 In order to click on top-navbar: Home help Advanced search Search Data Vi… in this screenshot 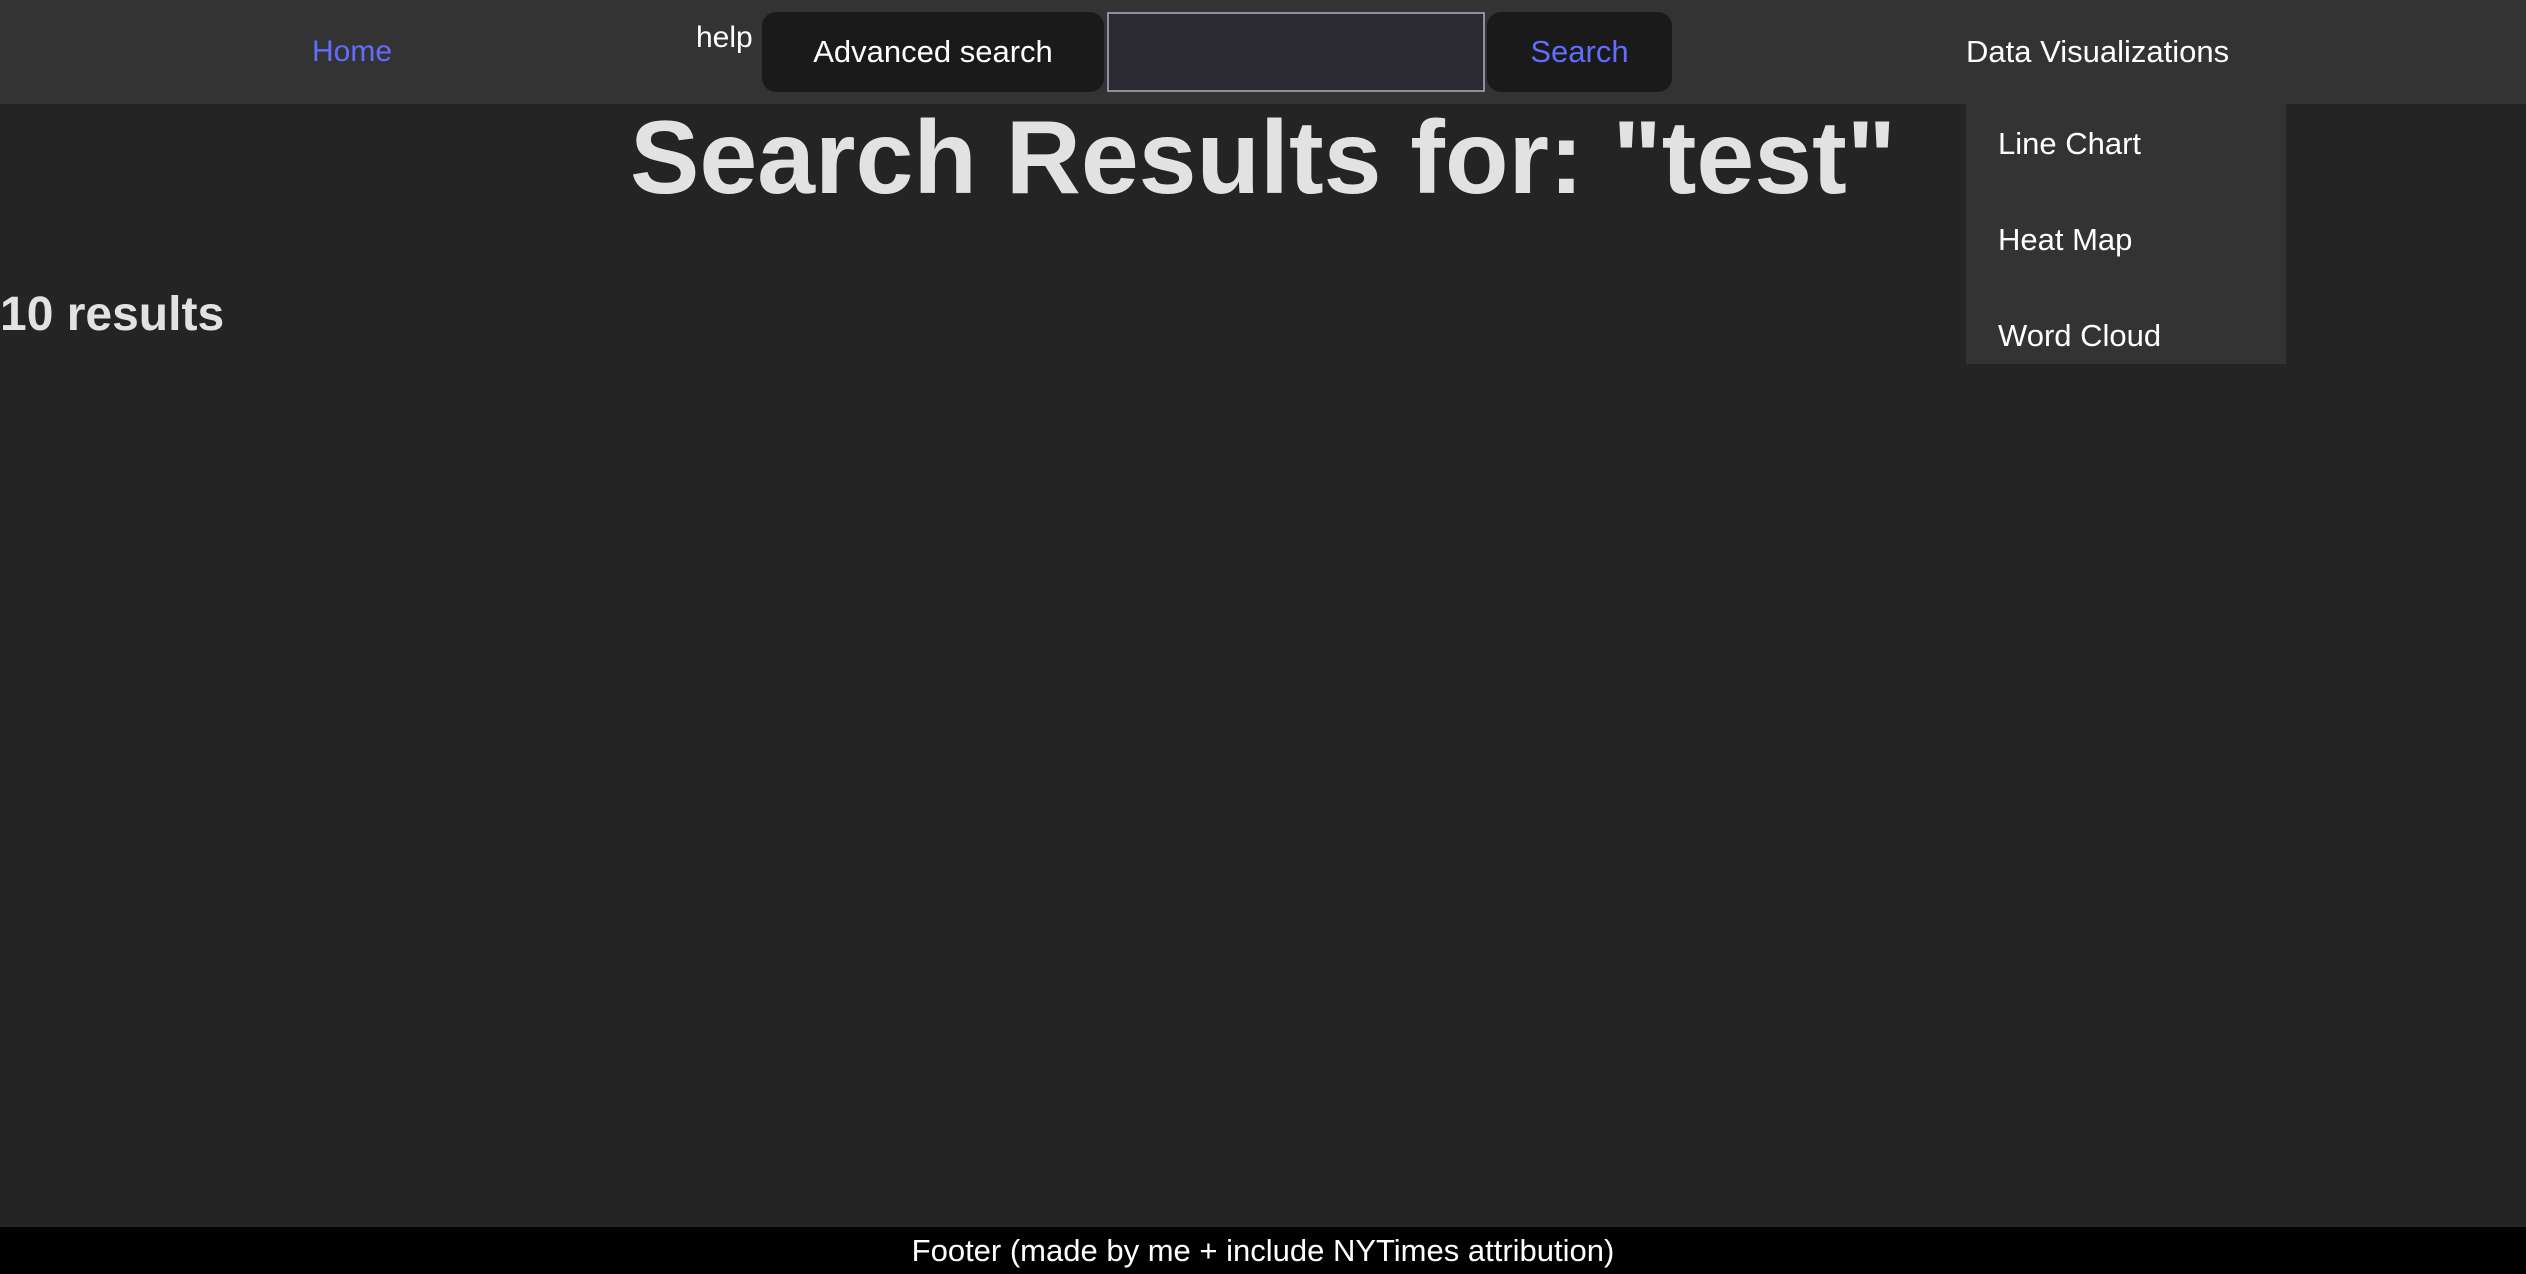, I will do `click(1263, 52)`.